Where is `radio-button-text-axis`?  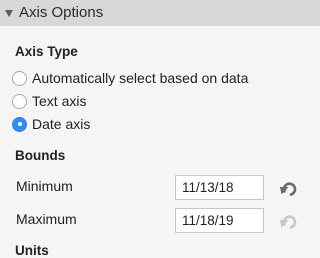
radio-button-text-axis is located at coordinates (19, 101).